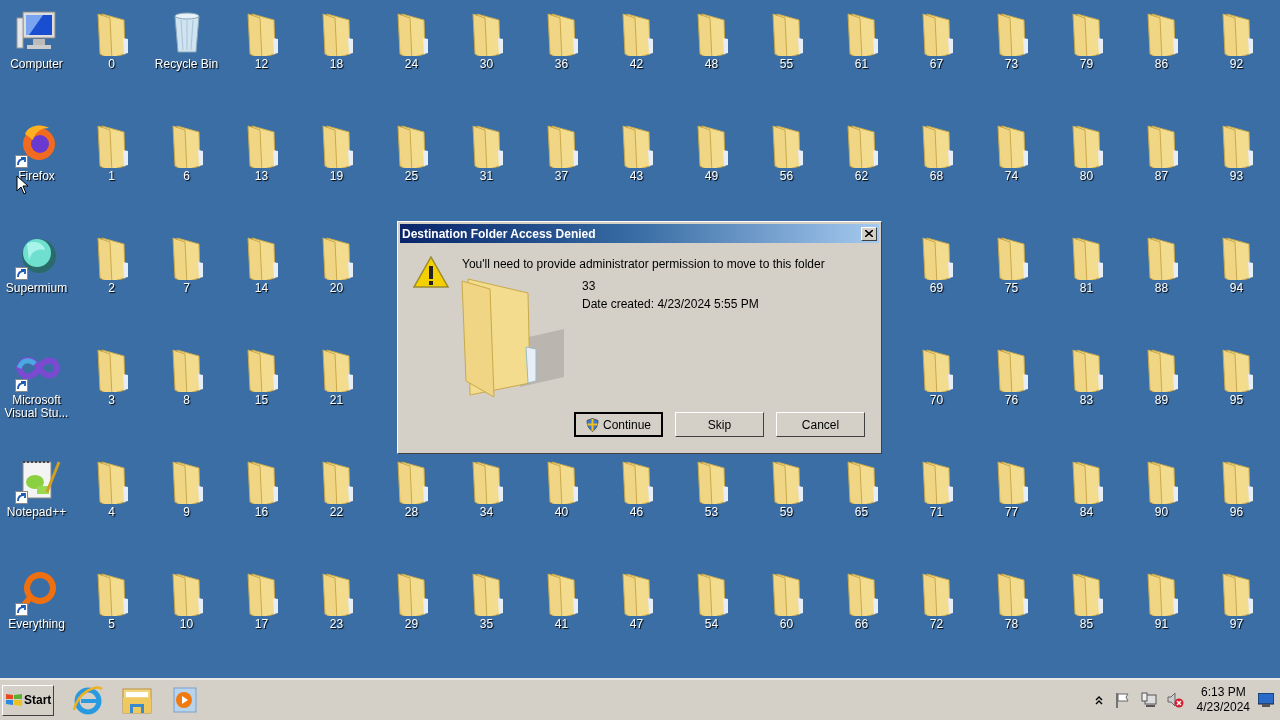 The height and width of the screenshot is (720, 1280). I want to click on icon-label: 6, so click(186, 176).